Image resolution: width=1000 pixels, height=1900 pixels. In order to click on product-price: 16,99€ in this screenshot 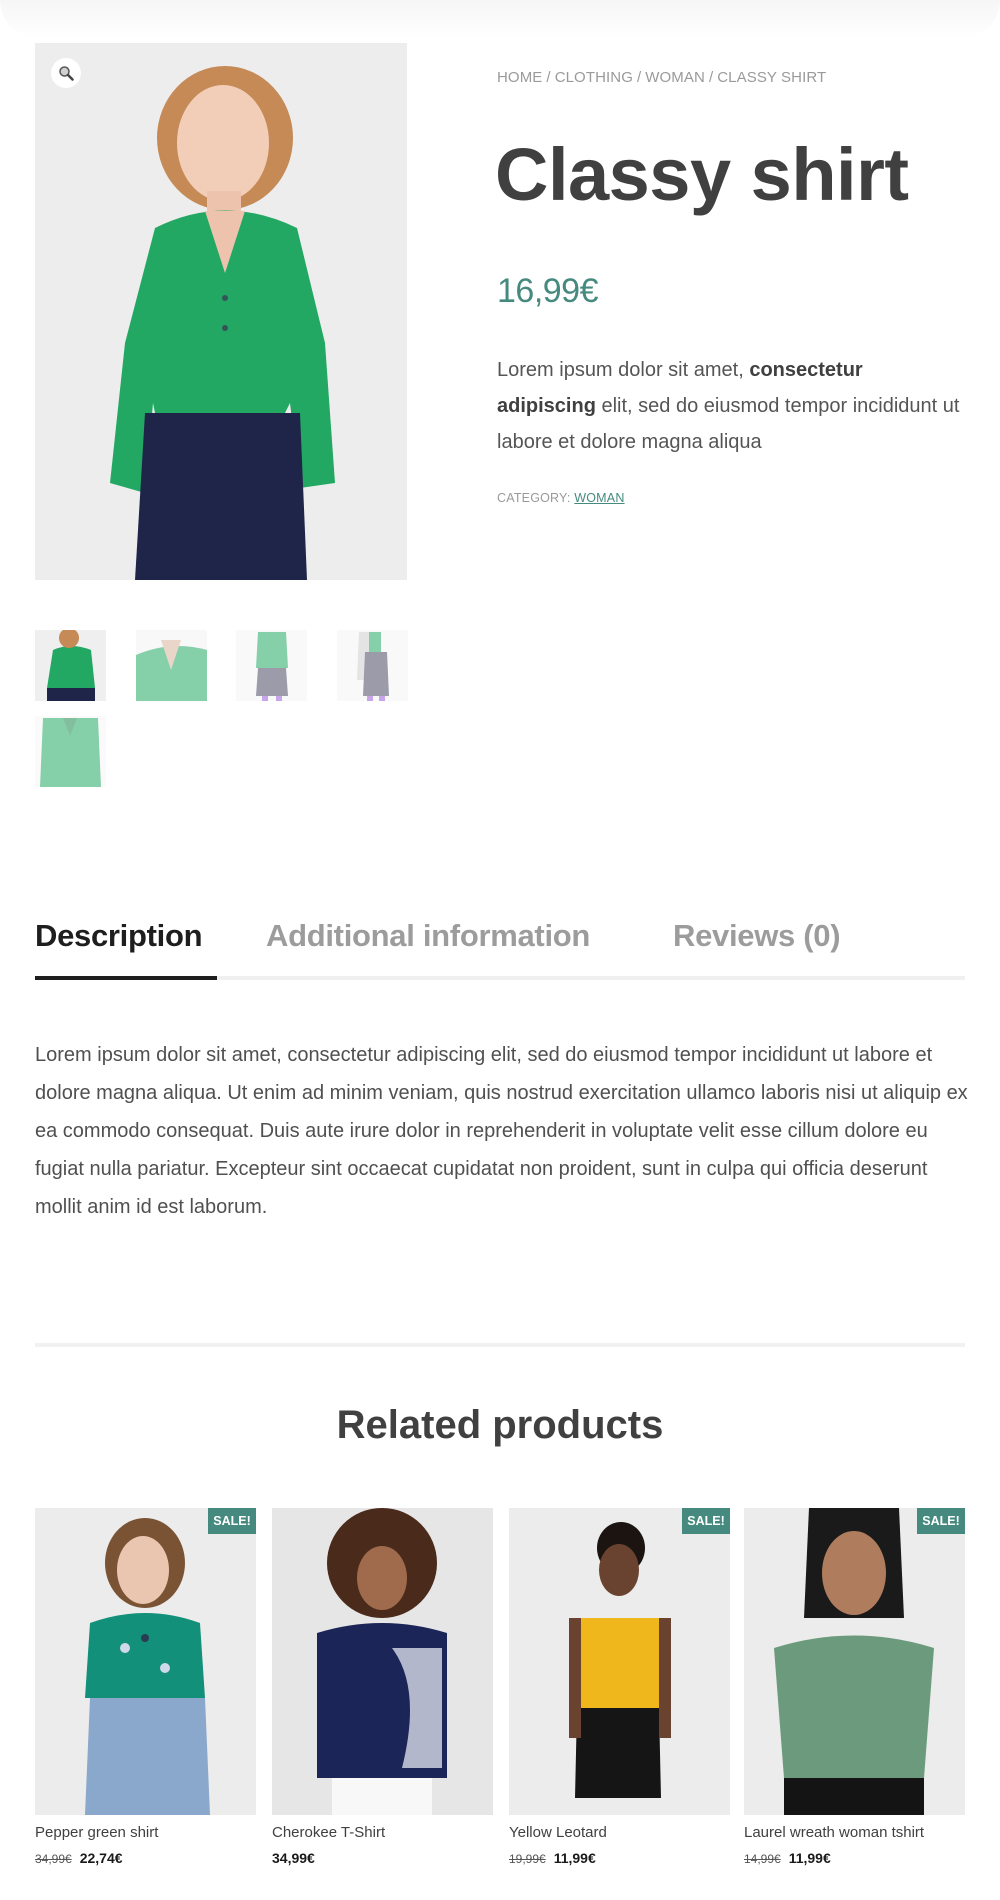, I will do `click(548, 291)`.